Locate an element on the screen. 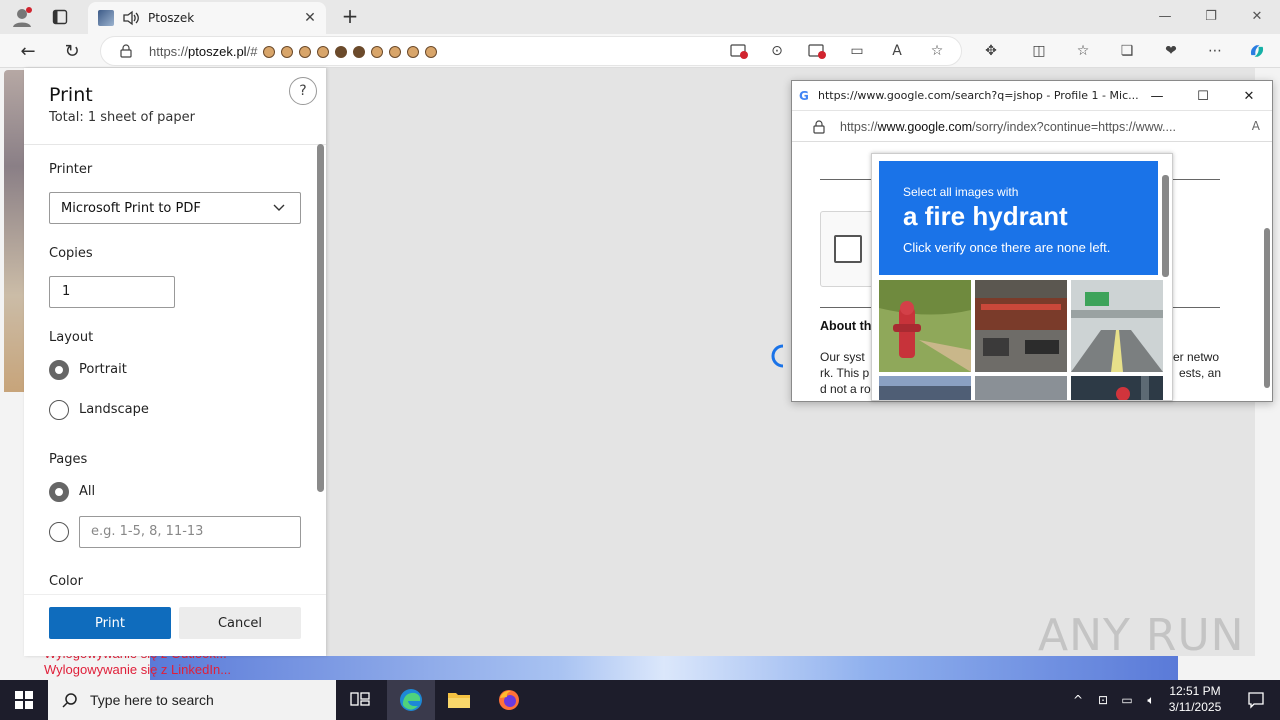 This screenshot has width=1280, height=720. printer-value: Microsoft Print to PDF is located at coordinates (131, 208).